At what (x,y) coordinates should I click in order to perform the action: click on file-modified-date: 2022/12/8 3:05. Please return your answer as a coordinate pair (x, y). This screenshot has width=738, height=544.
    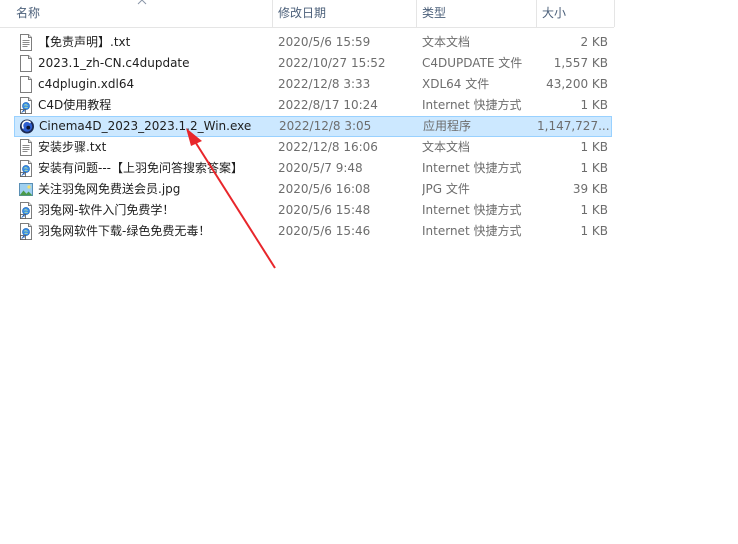
    Looking at the image, I should click on (325, 126).